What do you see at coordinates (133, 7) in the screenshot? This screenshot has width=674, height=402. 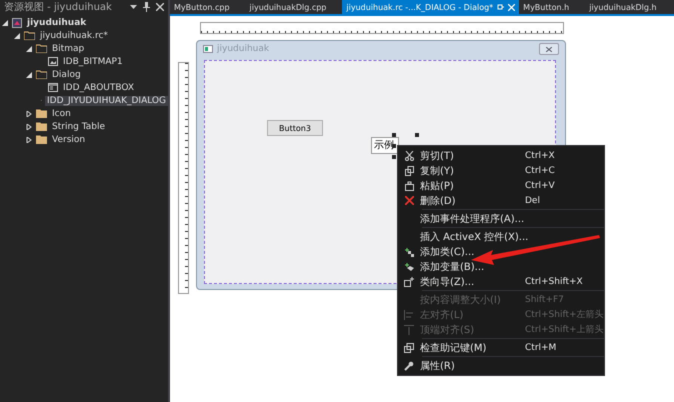 I see `dropdown-icon` at bounding box center [133, 7].